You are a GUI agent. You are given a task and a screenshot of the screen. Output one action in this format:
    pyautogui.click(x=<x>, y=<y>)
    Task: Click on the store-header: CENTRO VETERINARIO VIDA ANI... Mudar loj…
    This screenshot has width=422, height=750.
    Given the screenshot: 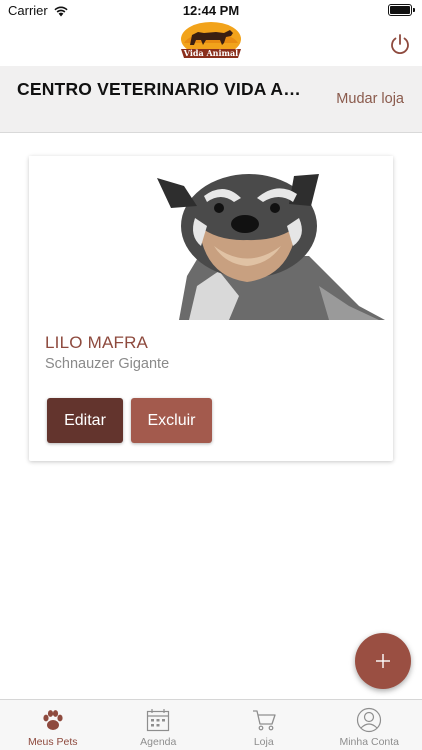 What is the action you would take?
    pyautogui.click(x=211, y=99)
    